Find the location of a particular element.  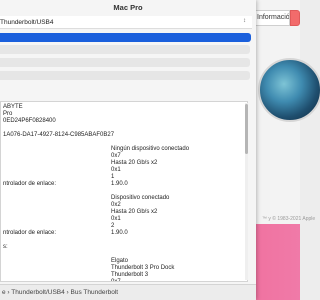

selected-row is located at coordinates (125, 37).